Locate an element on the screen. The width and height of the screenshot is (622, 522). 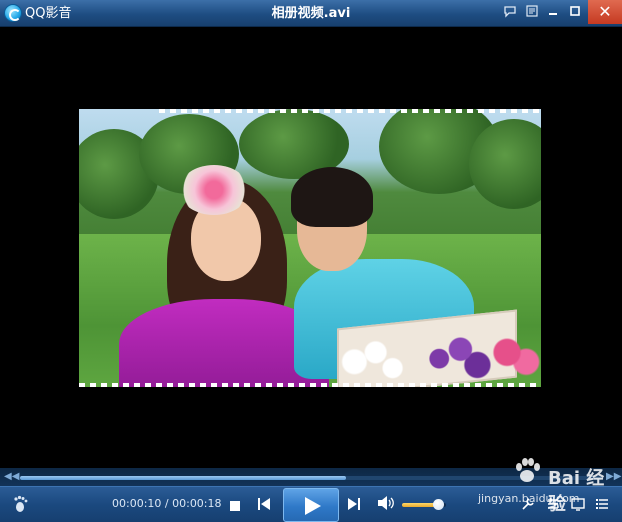
footprint-icon-glyph is located at coordinates (21, 503).